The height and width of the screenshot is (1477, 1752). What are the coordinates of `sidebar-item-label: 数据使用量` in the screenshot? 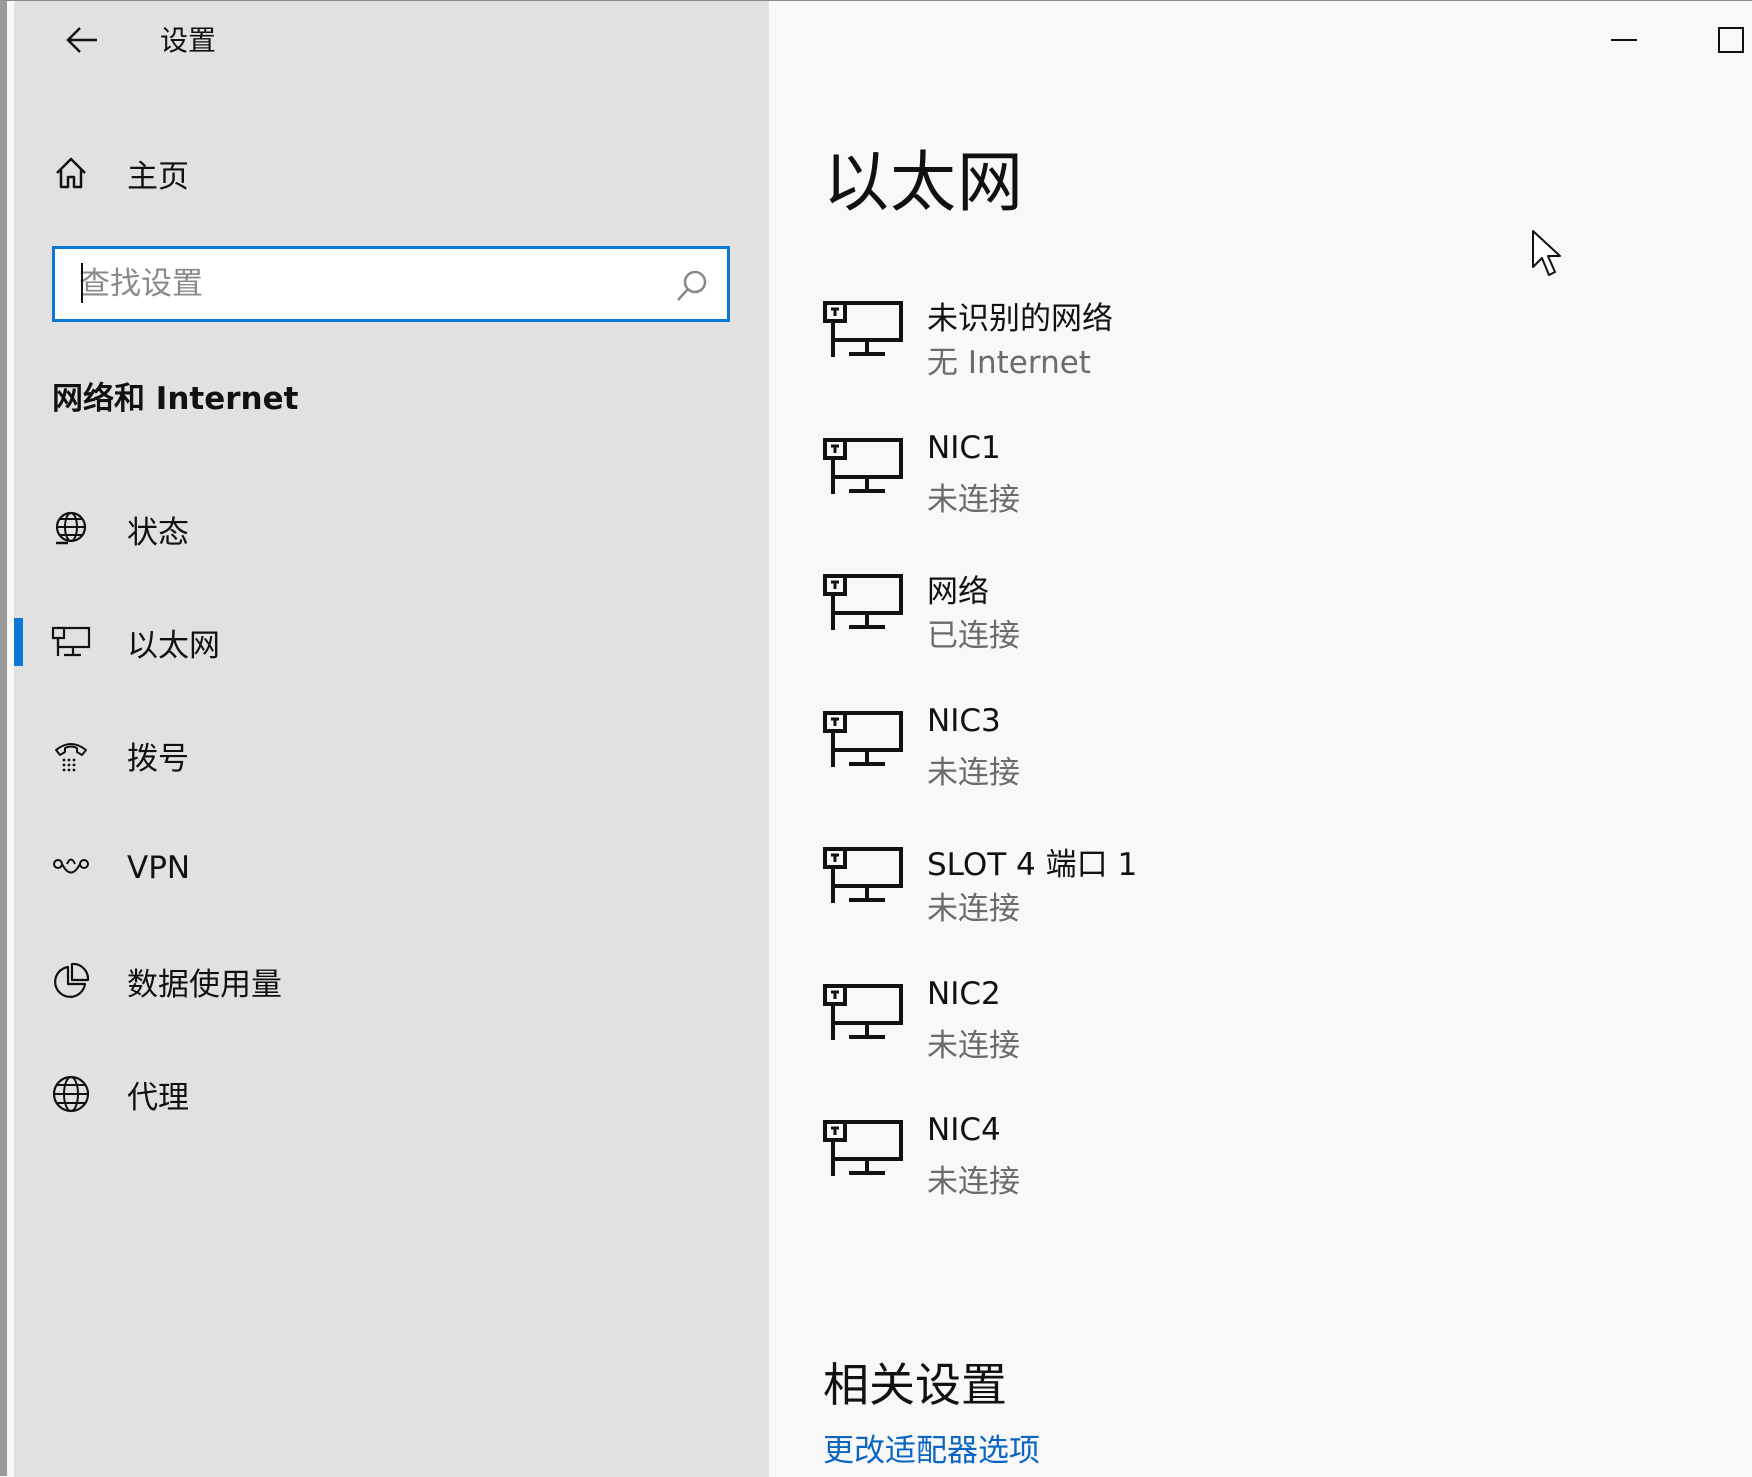 It's located at (204, 984).